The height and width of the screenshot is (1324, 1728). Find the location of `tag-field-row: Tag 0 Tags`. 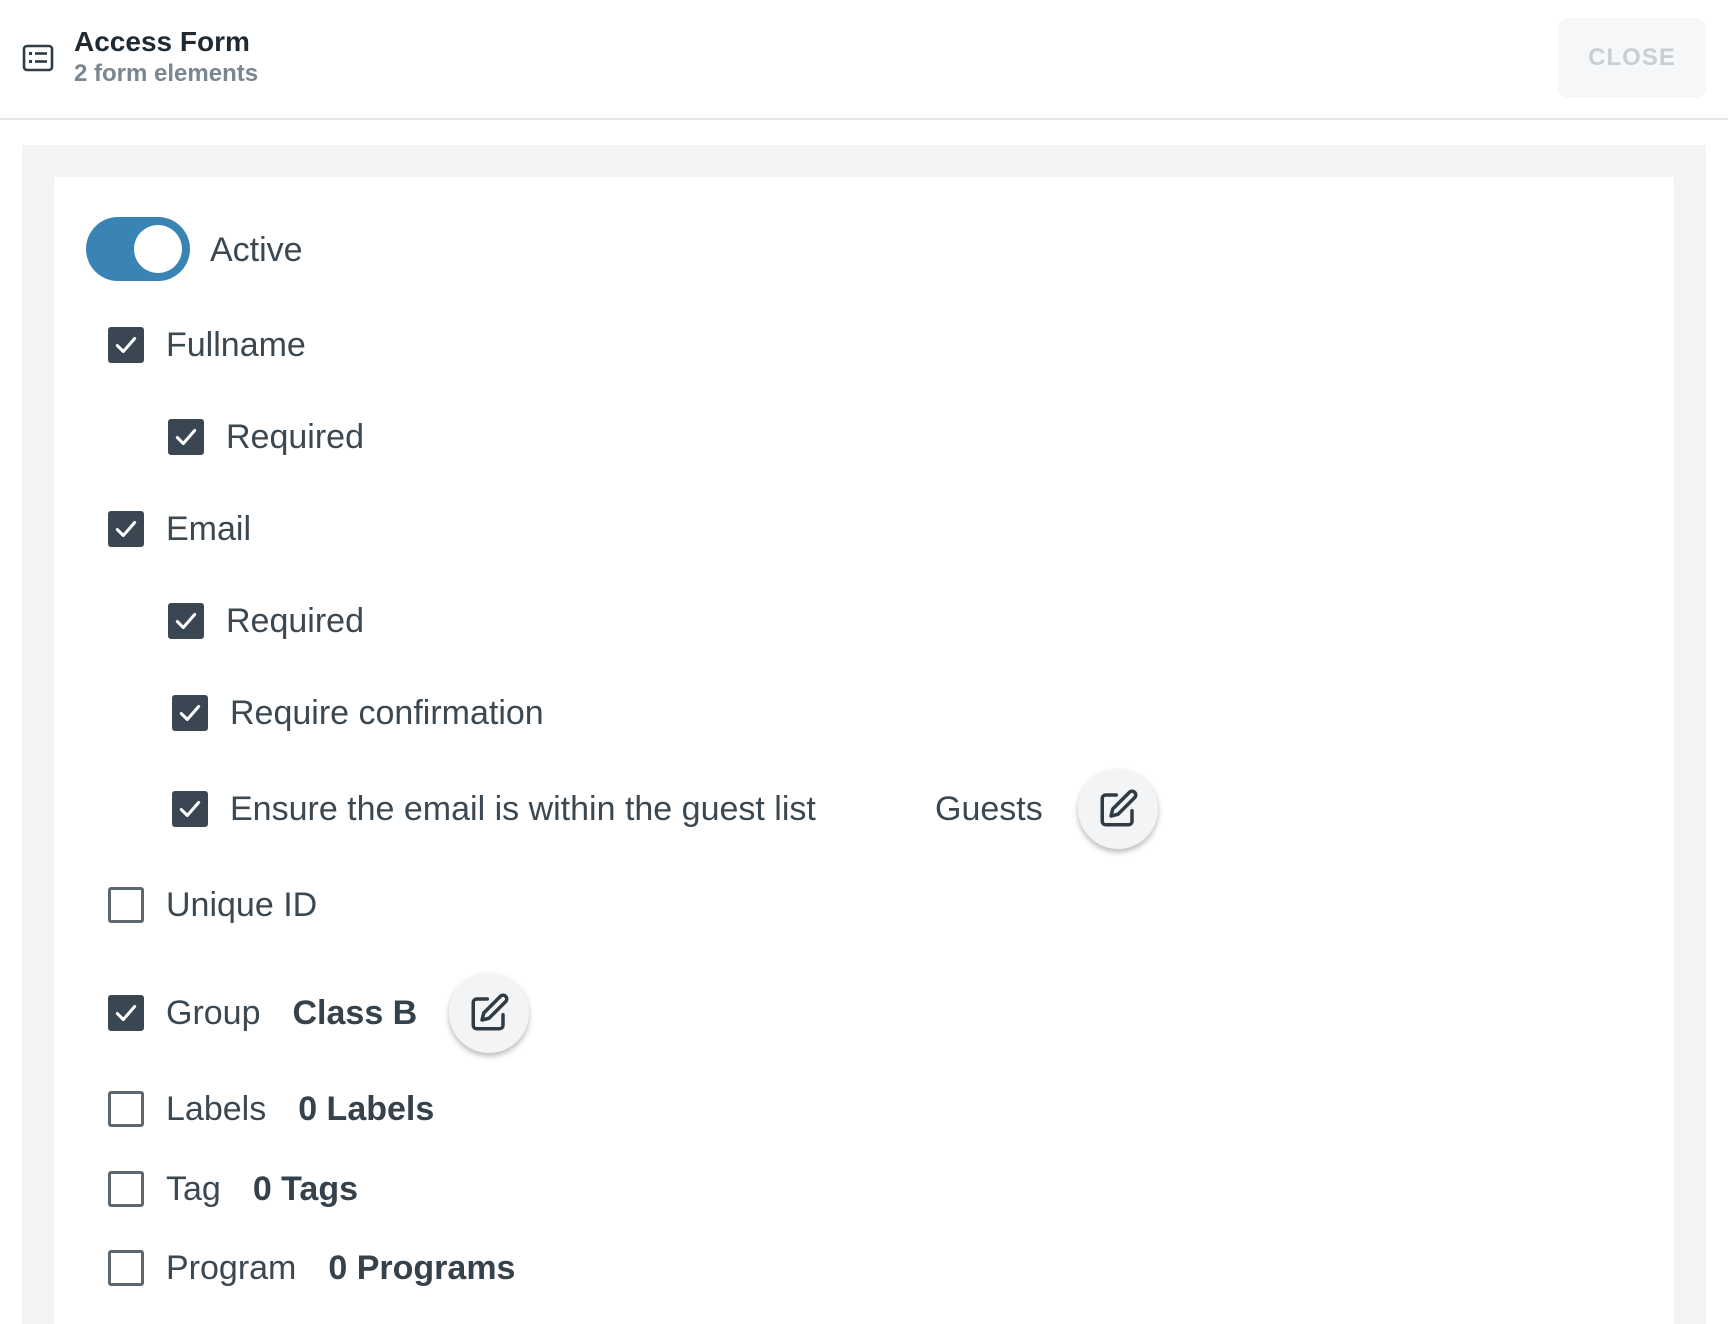

tag-field-row: Tag 0 Tags is located at coordinates (233, 1189).